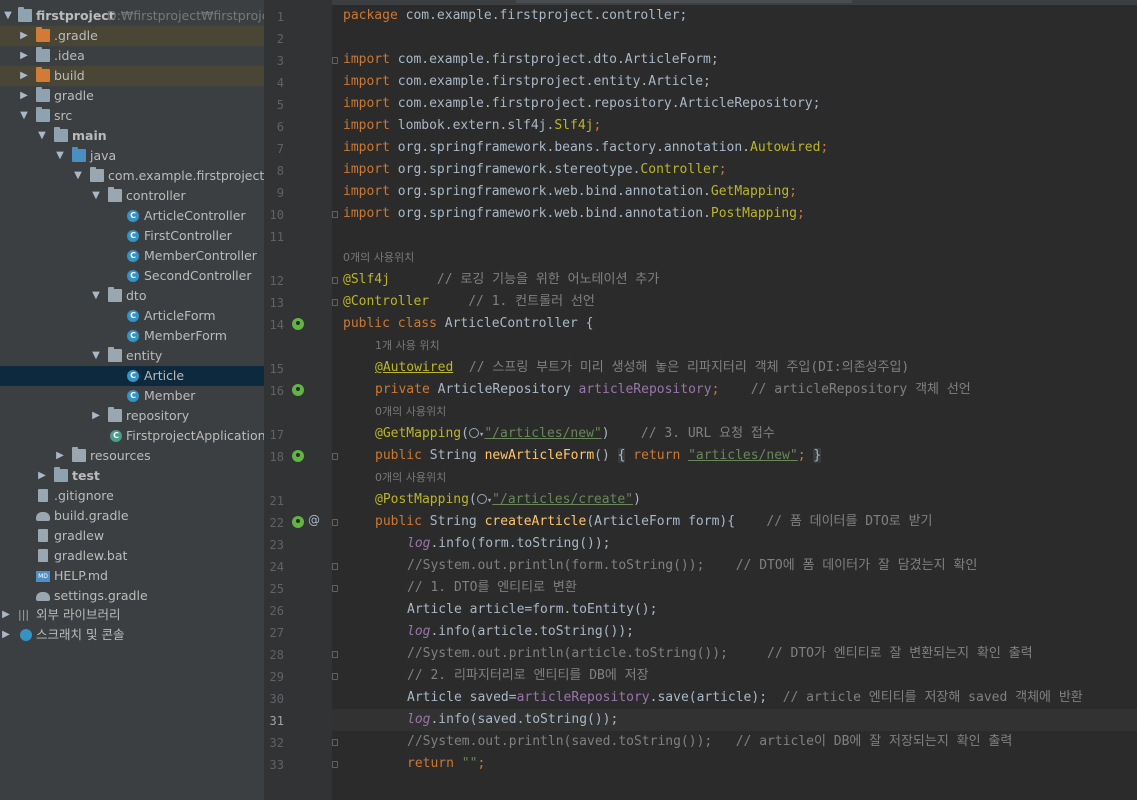 This screenshot has width=1137, height=800. Describe the element at coordinates (132, 156) in the screenshot. I see `tree-item-java: ▼ java` at that location.